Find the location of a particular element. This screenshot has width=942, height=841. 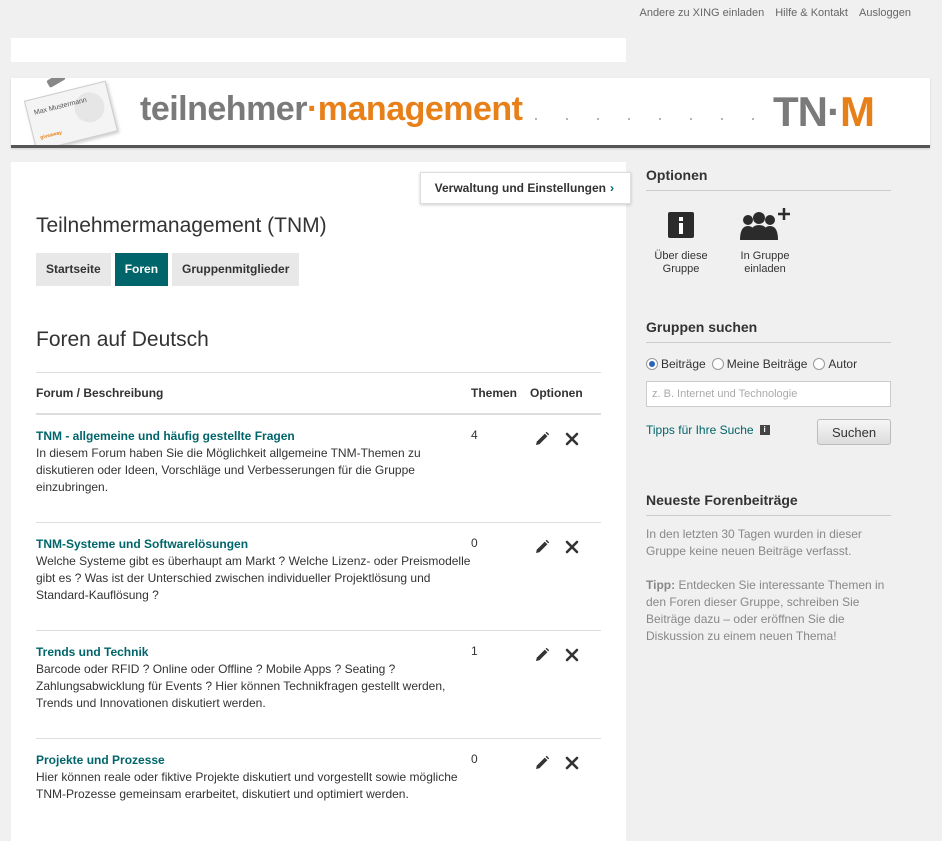

forum-topic-count: 1 is located at coordinates (474, 651).